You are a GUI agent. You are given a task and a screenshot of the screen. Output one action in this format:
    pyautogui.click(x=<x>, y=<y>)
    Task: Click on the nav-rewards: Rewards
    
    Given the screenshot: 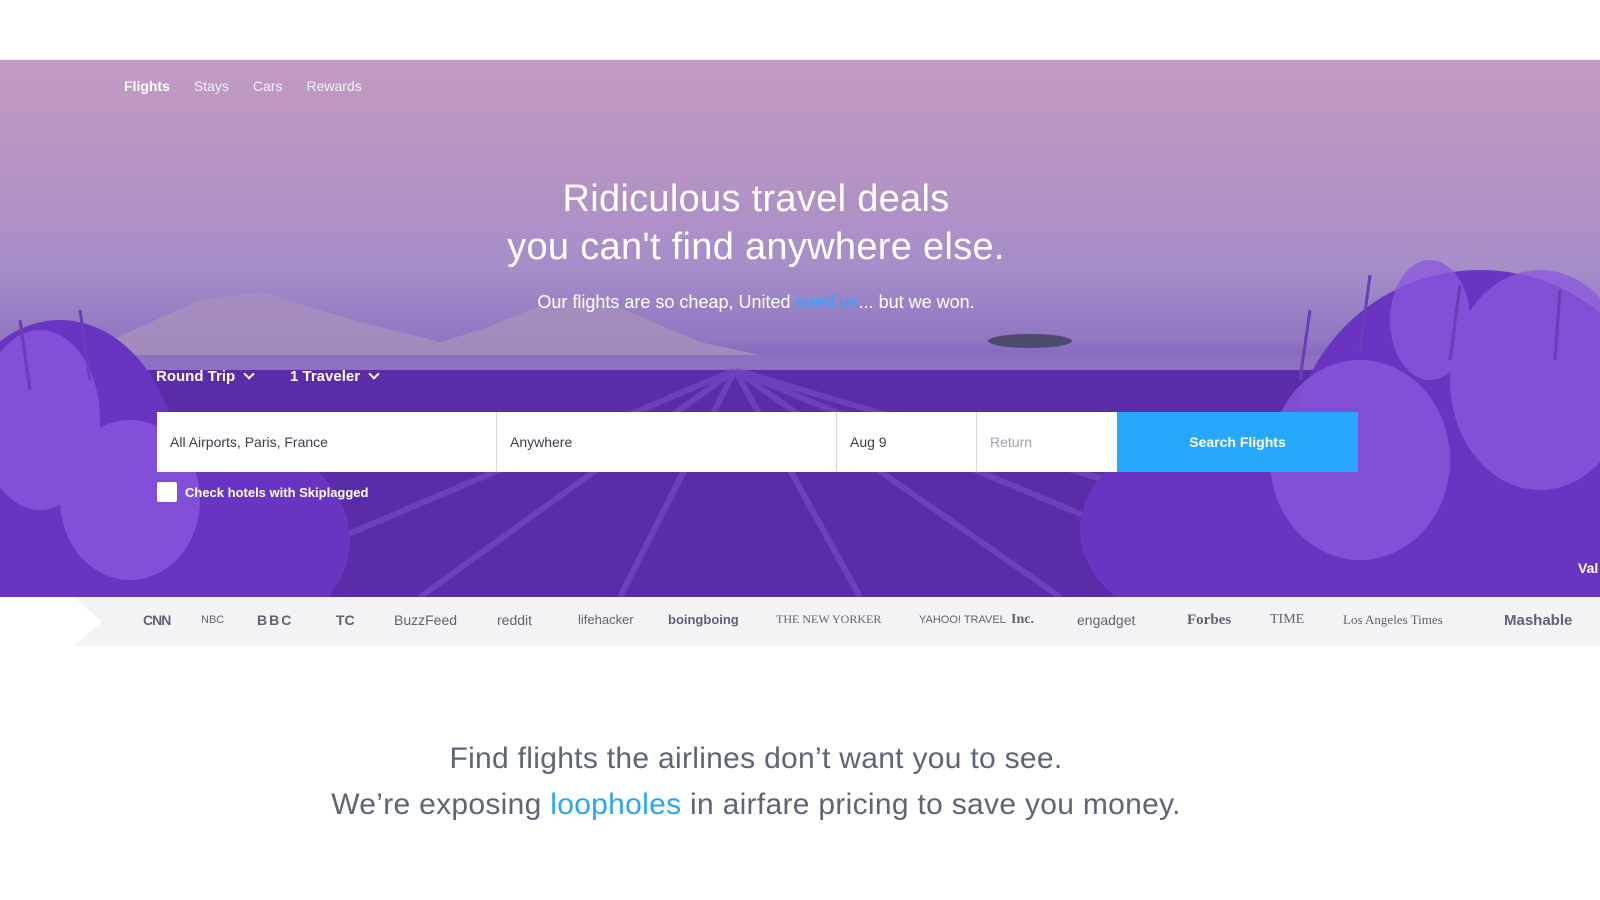 What is the action you would take?
    pyautogui.click(x=333, y=86)
    